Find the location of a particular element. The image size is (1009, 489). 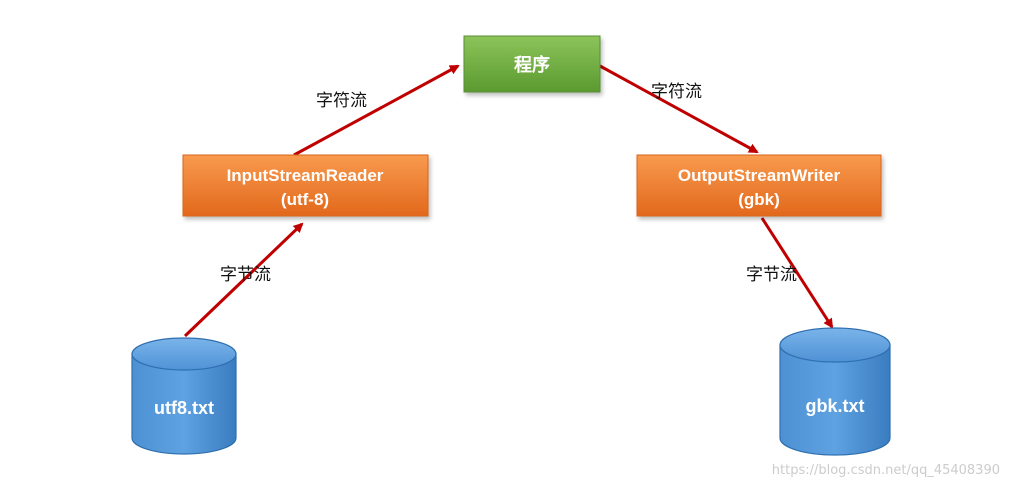

arrow-program-to-writer is located at coordinates (679, 109).